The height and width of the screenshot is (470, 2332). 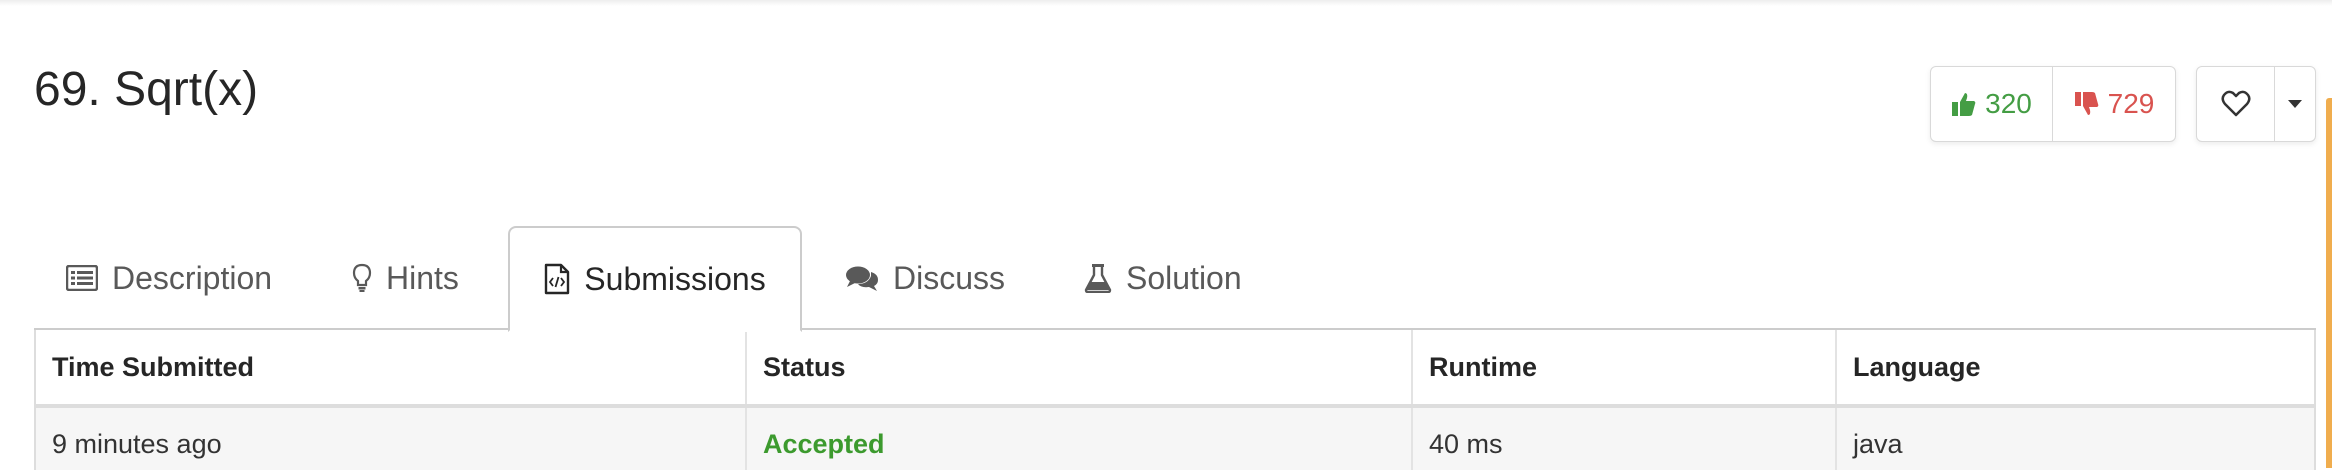 I want to click on code-file-icon, so click(x=557, y=279).